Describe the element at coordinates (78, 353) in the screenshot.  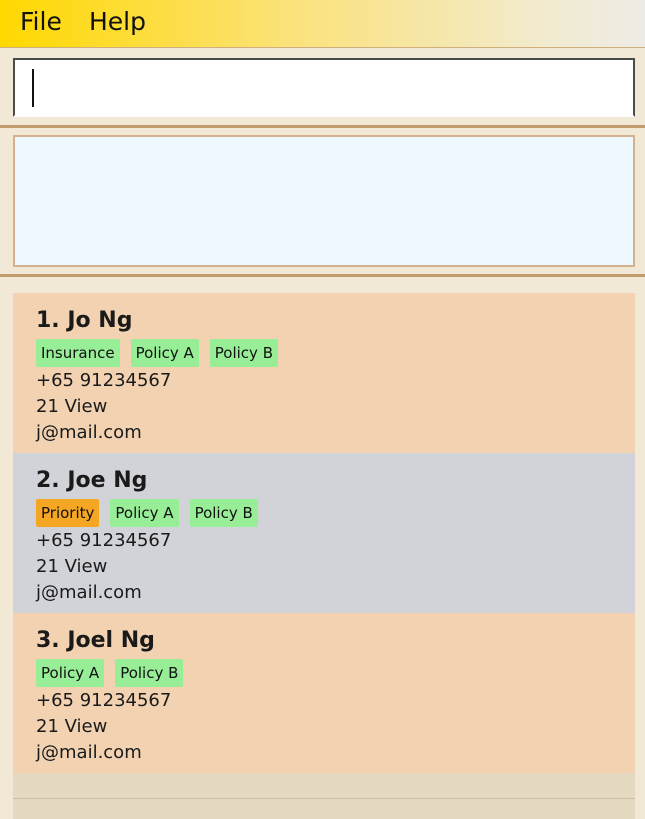
I see `tag-label: Insurance` at that location.